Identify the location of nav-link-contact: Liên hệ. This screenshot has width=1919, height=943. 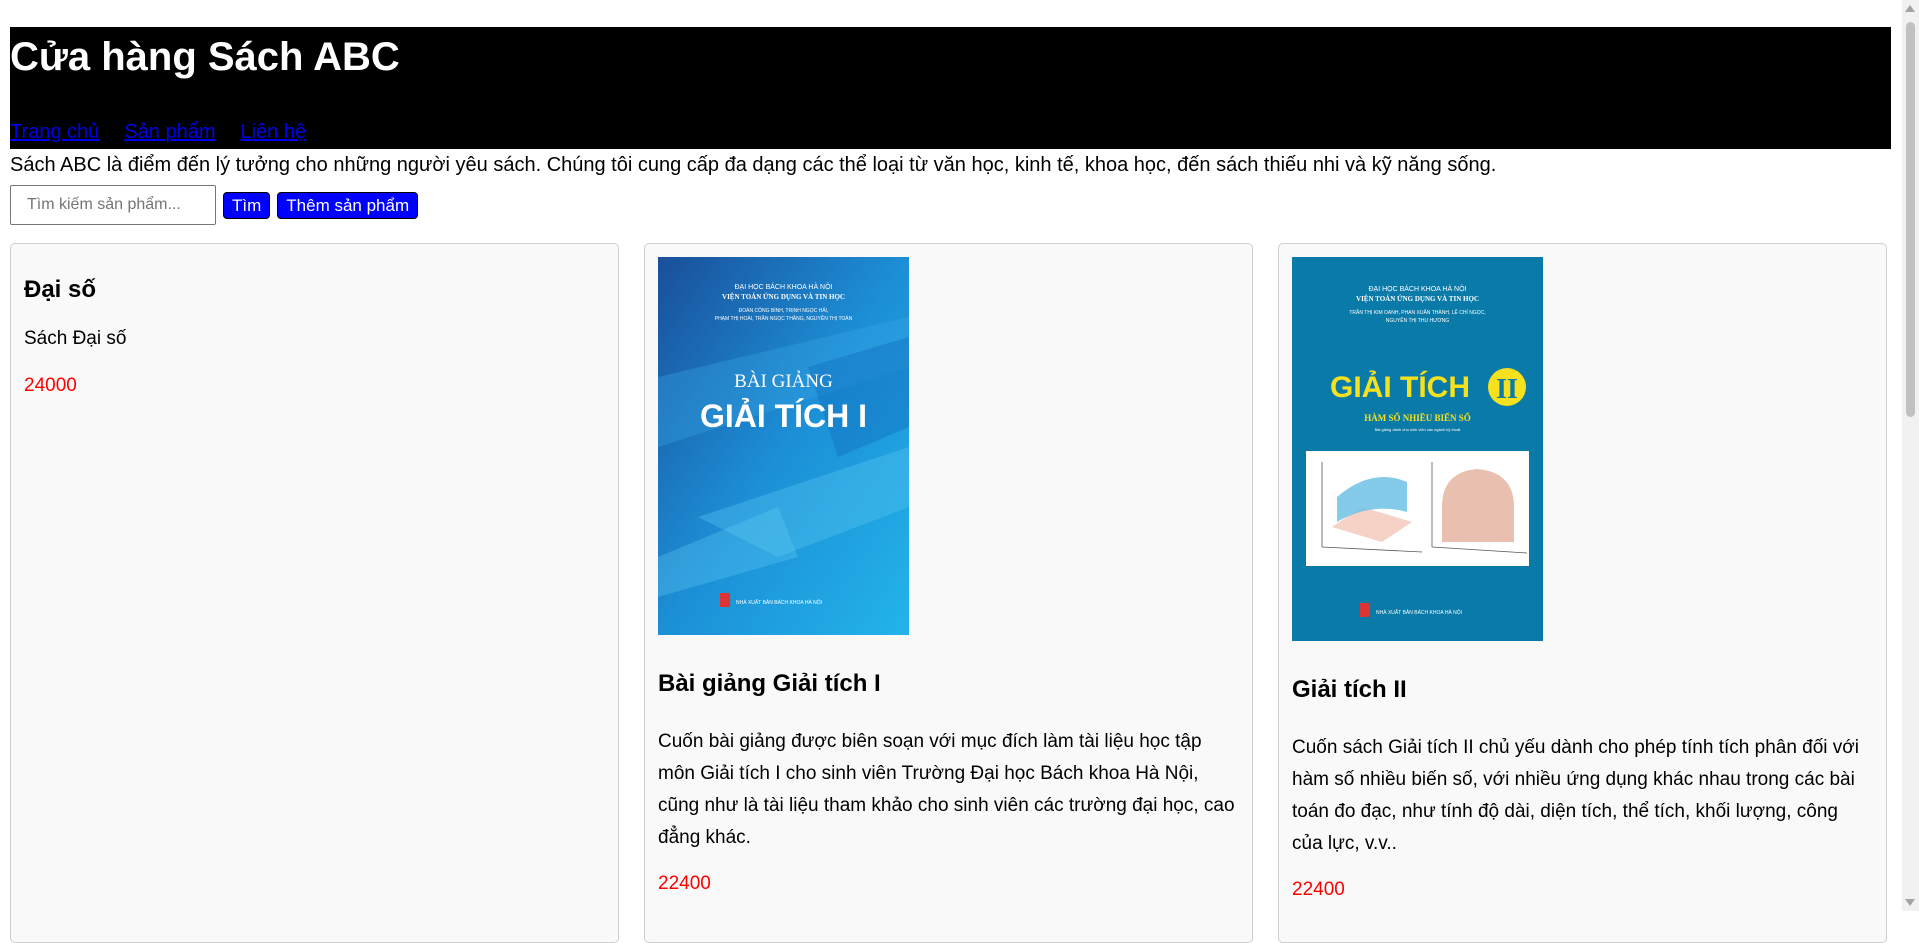
(273, 132).